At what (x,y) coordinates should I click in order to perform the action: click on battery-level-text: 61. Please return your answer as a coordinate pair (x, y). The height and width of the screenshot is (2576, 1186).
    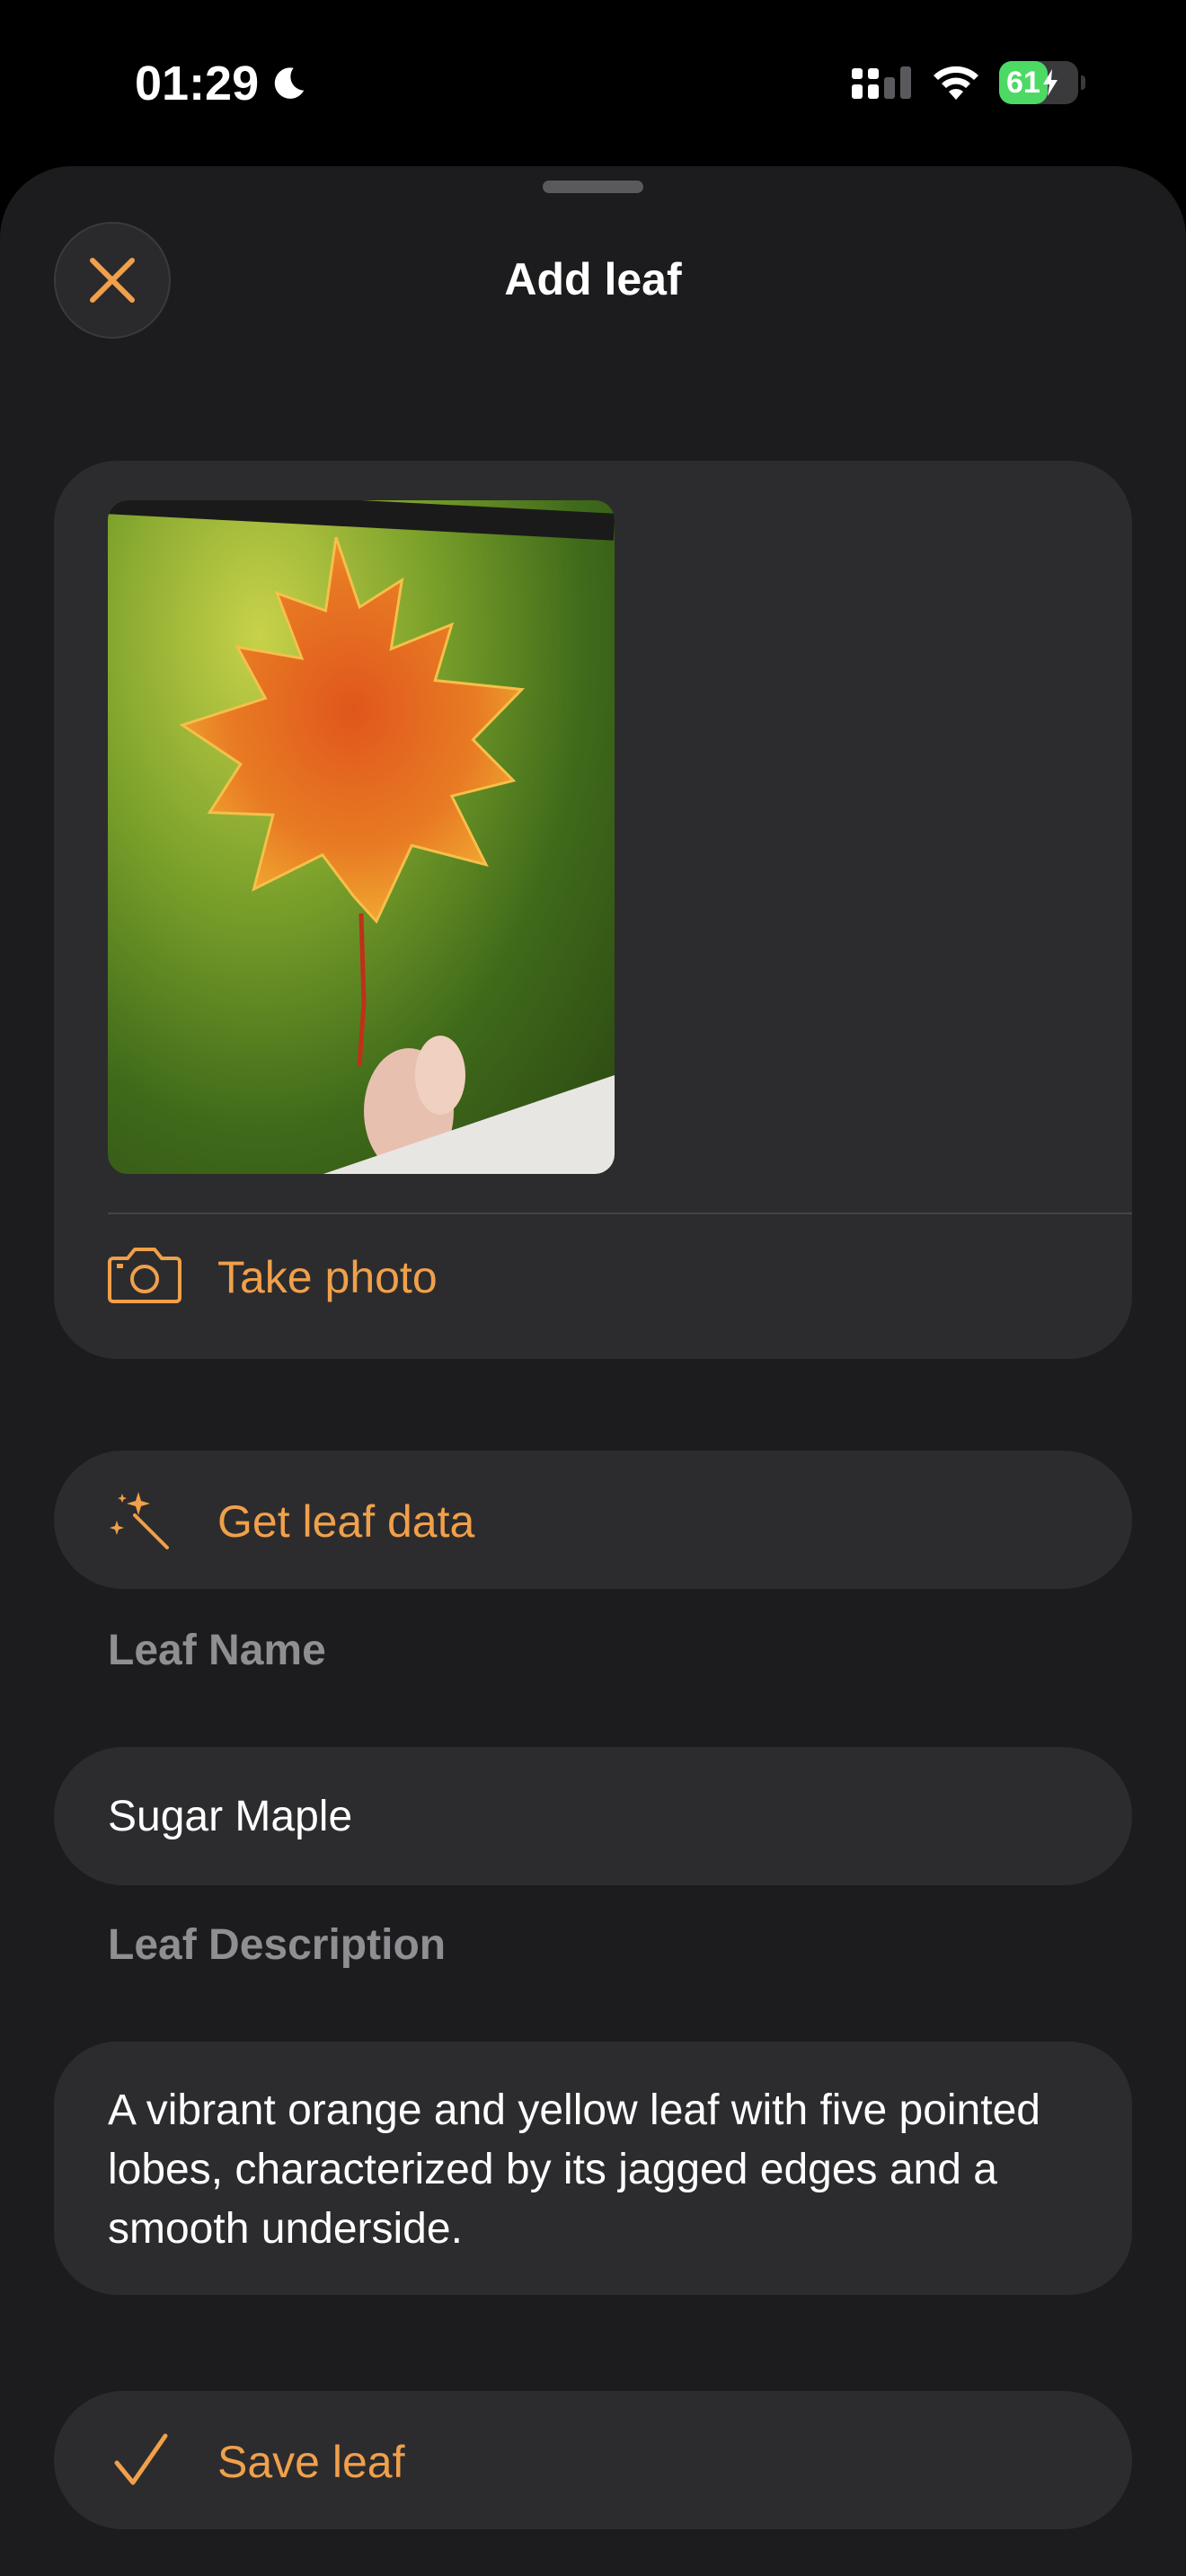
    Looking at the image, I should click on (1028, 83).